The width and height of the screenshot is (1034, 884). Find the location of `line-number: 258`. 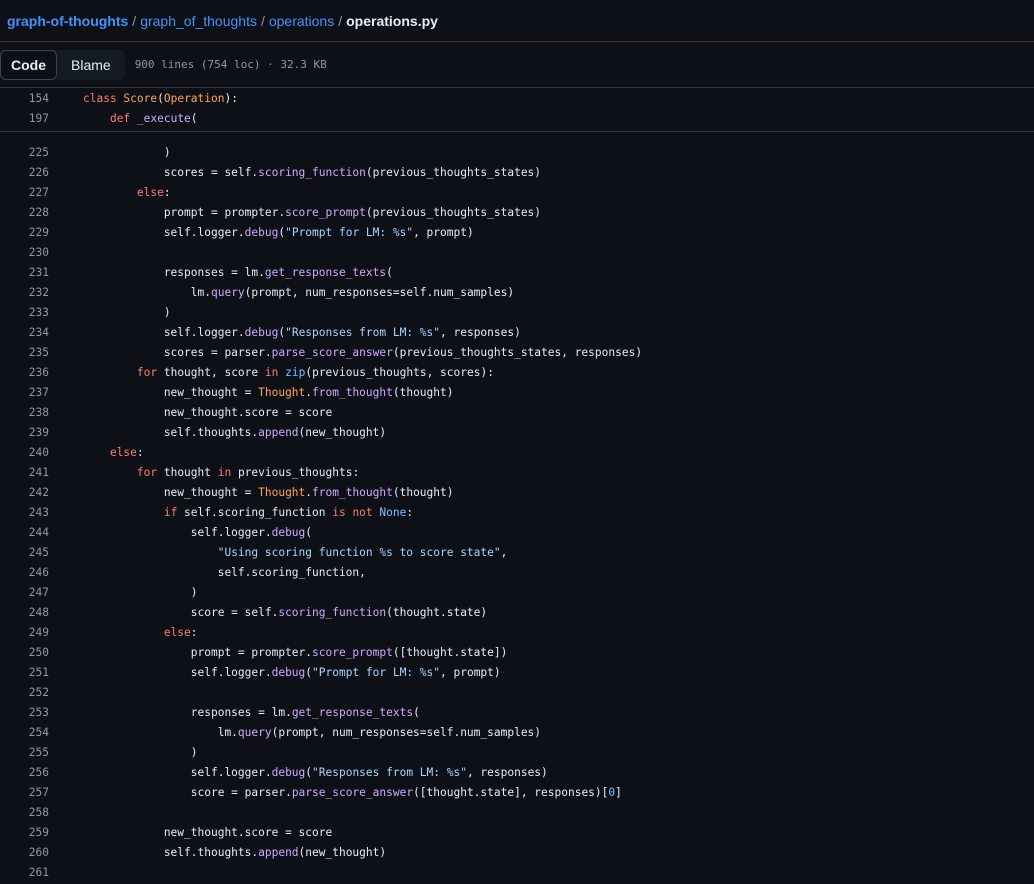

line-number: 258 is located at coordinates (24, 813).